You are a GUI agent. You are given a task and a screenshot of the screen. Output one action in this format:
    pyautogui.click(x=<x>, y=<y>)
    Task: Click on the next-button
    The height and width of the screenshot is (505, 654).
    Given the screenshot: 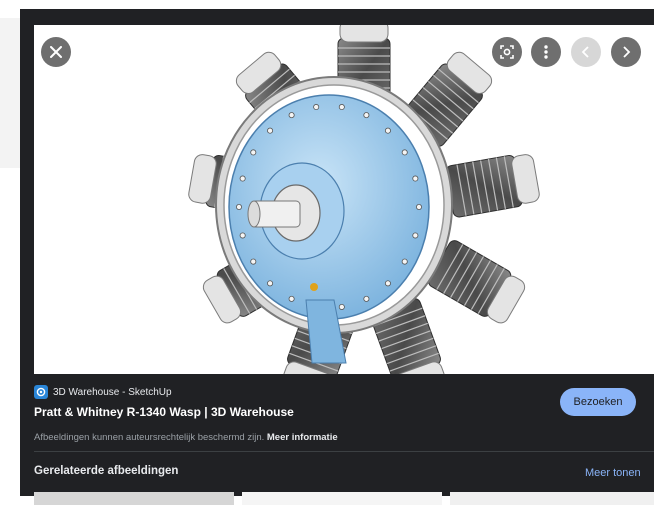 What is the action you would take?
    pyautogui.click(x=626, y=52)
    